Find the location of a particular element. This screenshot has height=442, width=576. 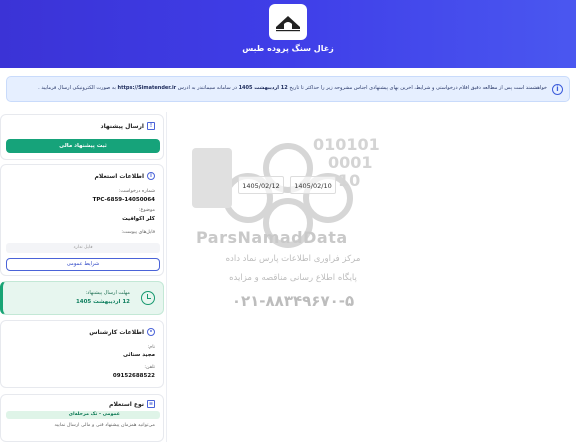

request-number-label: شماره درخواست: is located at coordinates (136, 191).